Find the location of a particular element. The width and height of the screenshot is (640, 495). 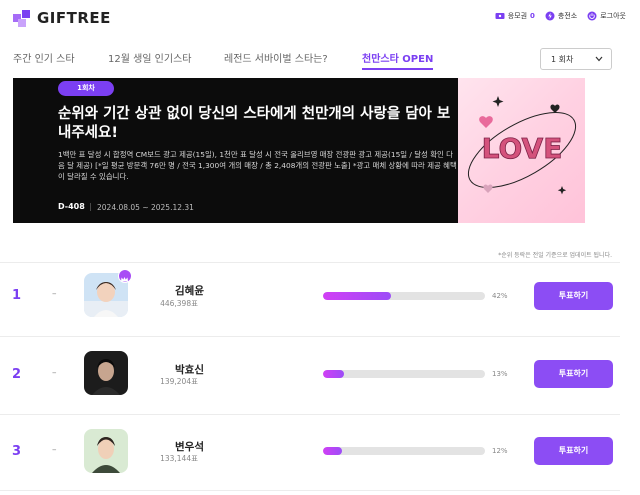

charge-link: 충전소 is located at coordinates (561, 16).